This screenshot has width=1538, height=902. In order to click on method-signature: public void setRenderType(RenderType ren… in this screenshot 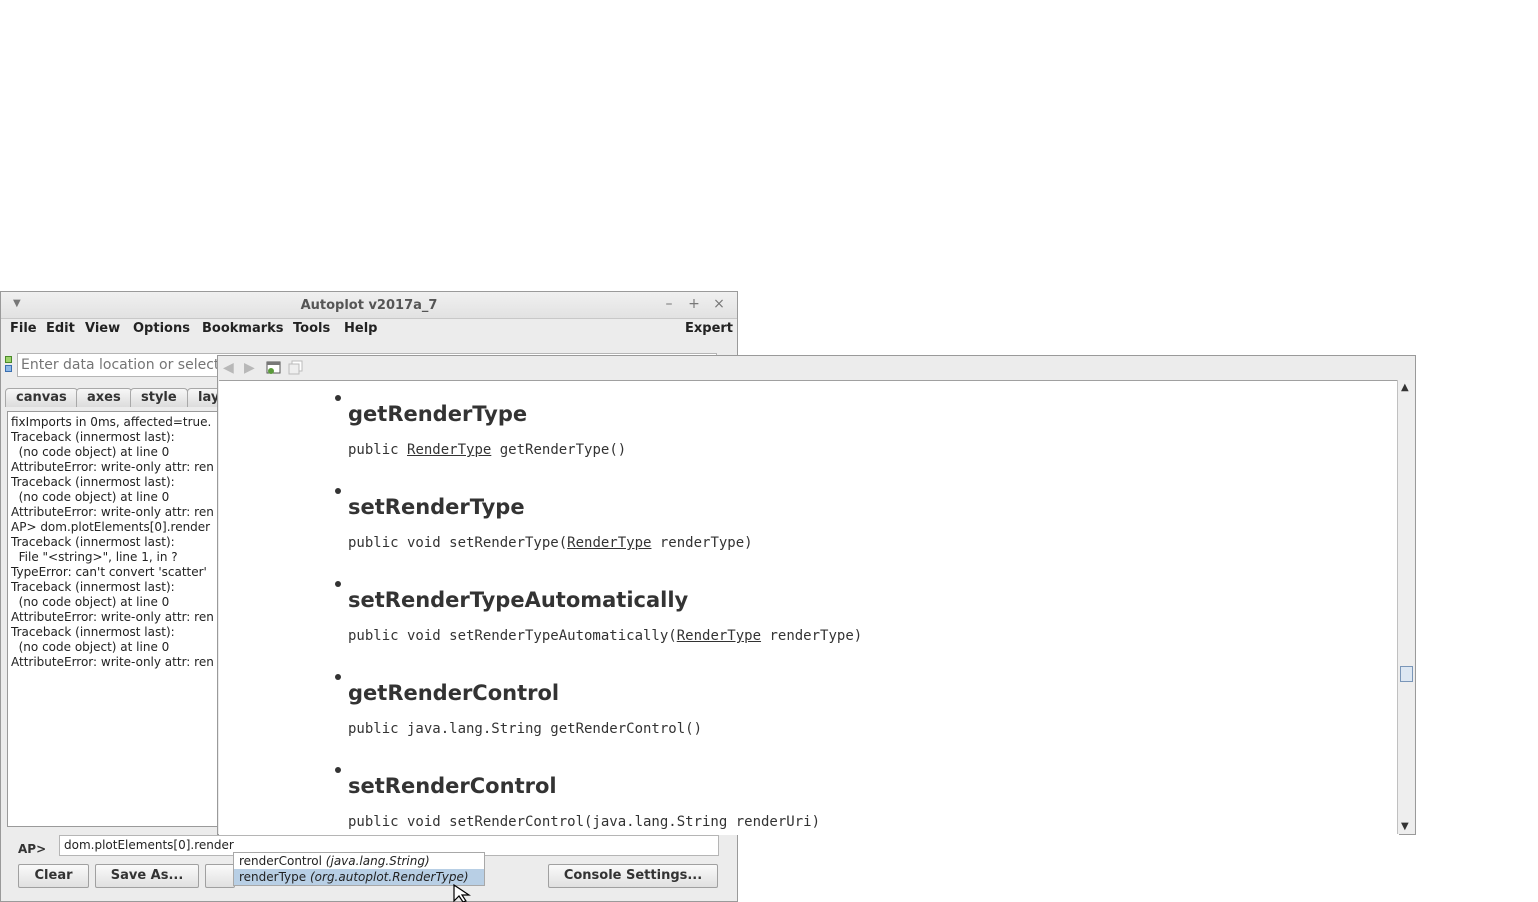, I will do `click(550, 543)`.